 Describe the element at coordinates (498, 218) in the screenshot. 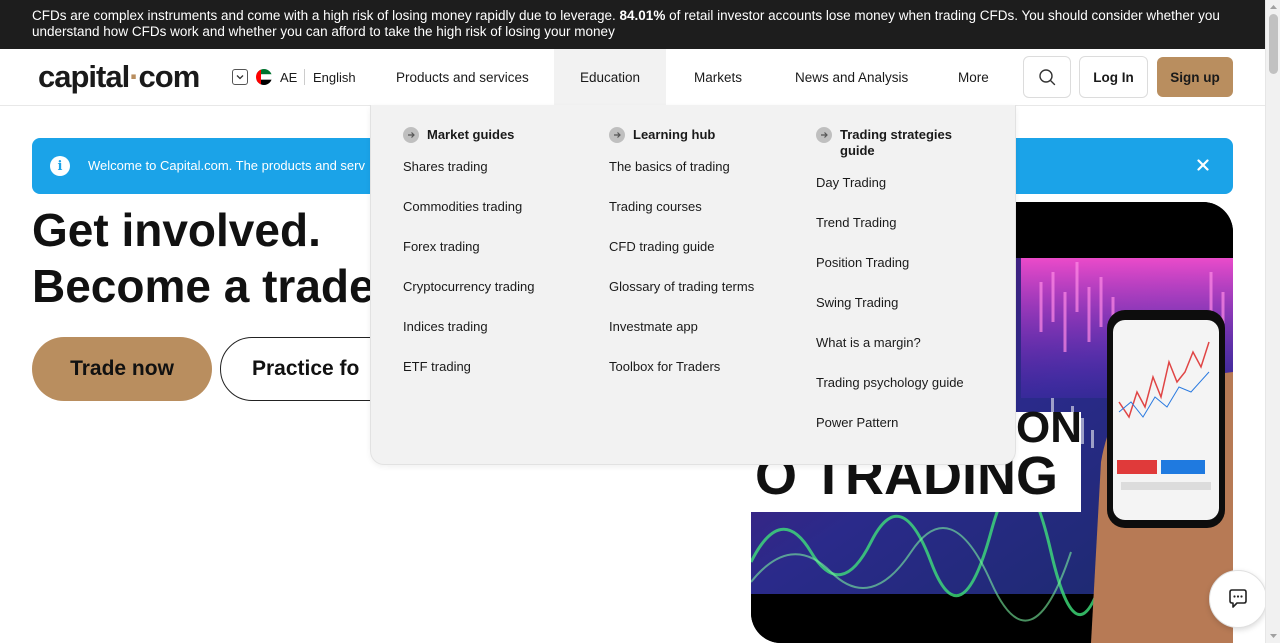

I see `menu-item-commodities-trading: Commodities trading` at that location.